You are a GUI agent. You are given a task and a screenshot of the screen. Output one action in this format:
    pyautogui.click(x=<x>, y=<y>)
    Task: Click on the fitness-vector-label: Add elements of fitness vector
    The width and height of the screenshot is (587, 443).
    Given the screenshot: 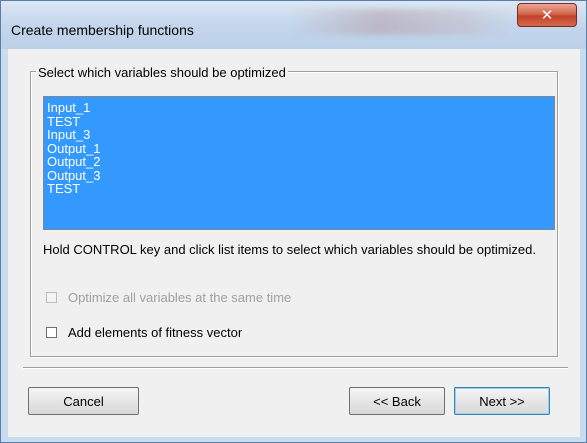 What is the action you would take?
    pyautogui.click(x=155, y=332)
    